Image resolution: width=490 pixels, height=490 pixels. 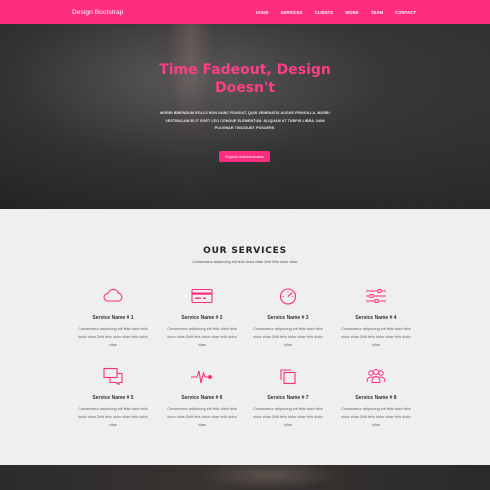 What do you see at coordinates (288, 377) in the screenshot?
I see `copy-icon` at bounding box center [288, 377].